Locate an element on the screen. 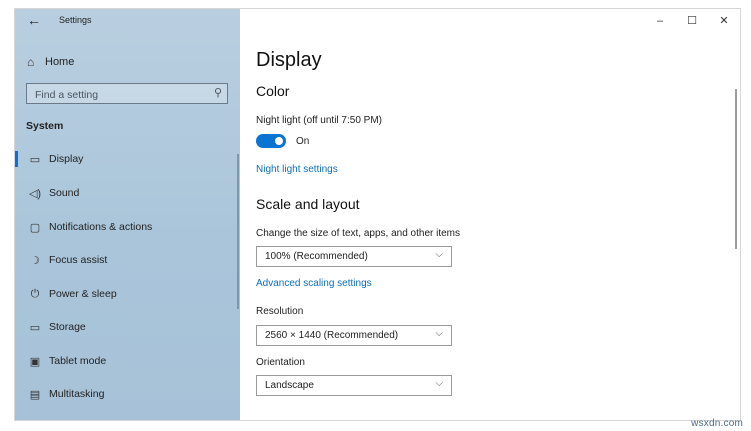  sidebar-item-label: Focus assist is located at coordinates (78, 260).